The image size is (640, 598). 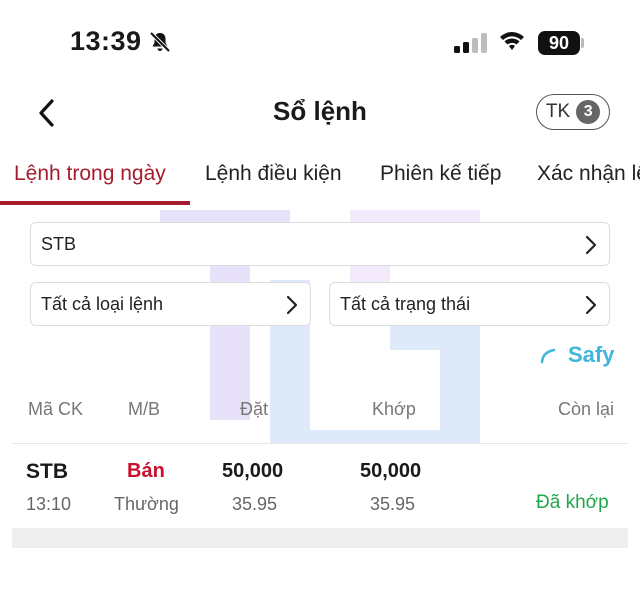 I want to click on active-tab-indicator, so click(x=95, y=203).